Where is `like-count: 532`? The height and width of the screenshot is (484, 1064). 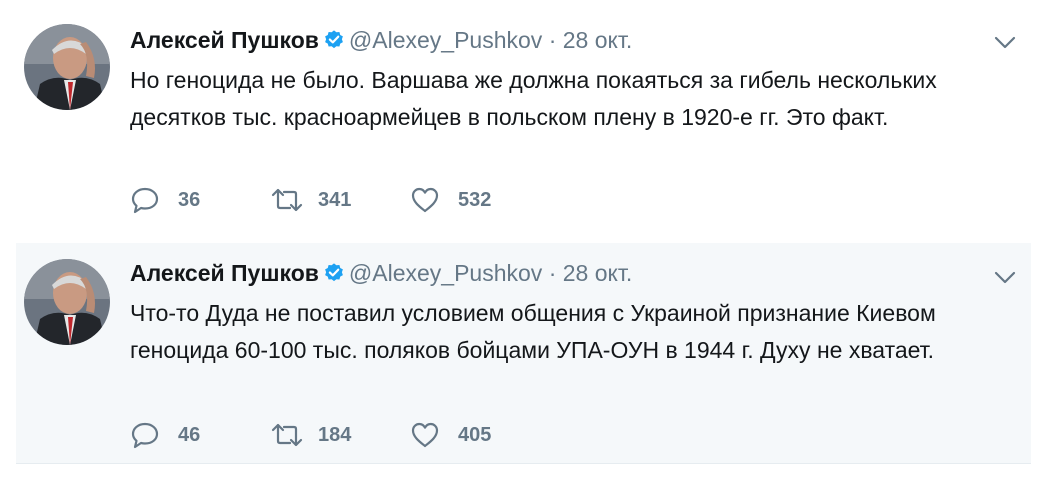 like-count: 532 is located at coordinates (475, 199).